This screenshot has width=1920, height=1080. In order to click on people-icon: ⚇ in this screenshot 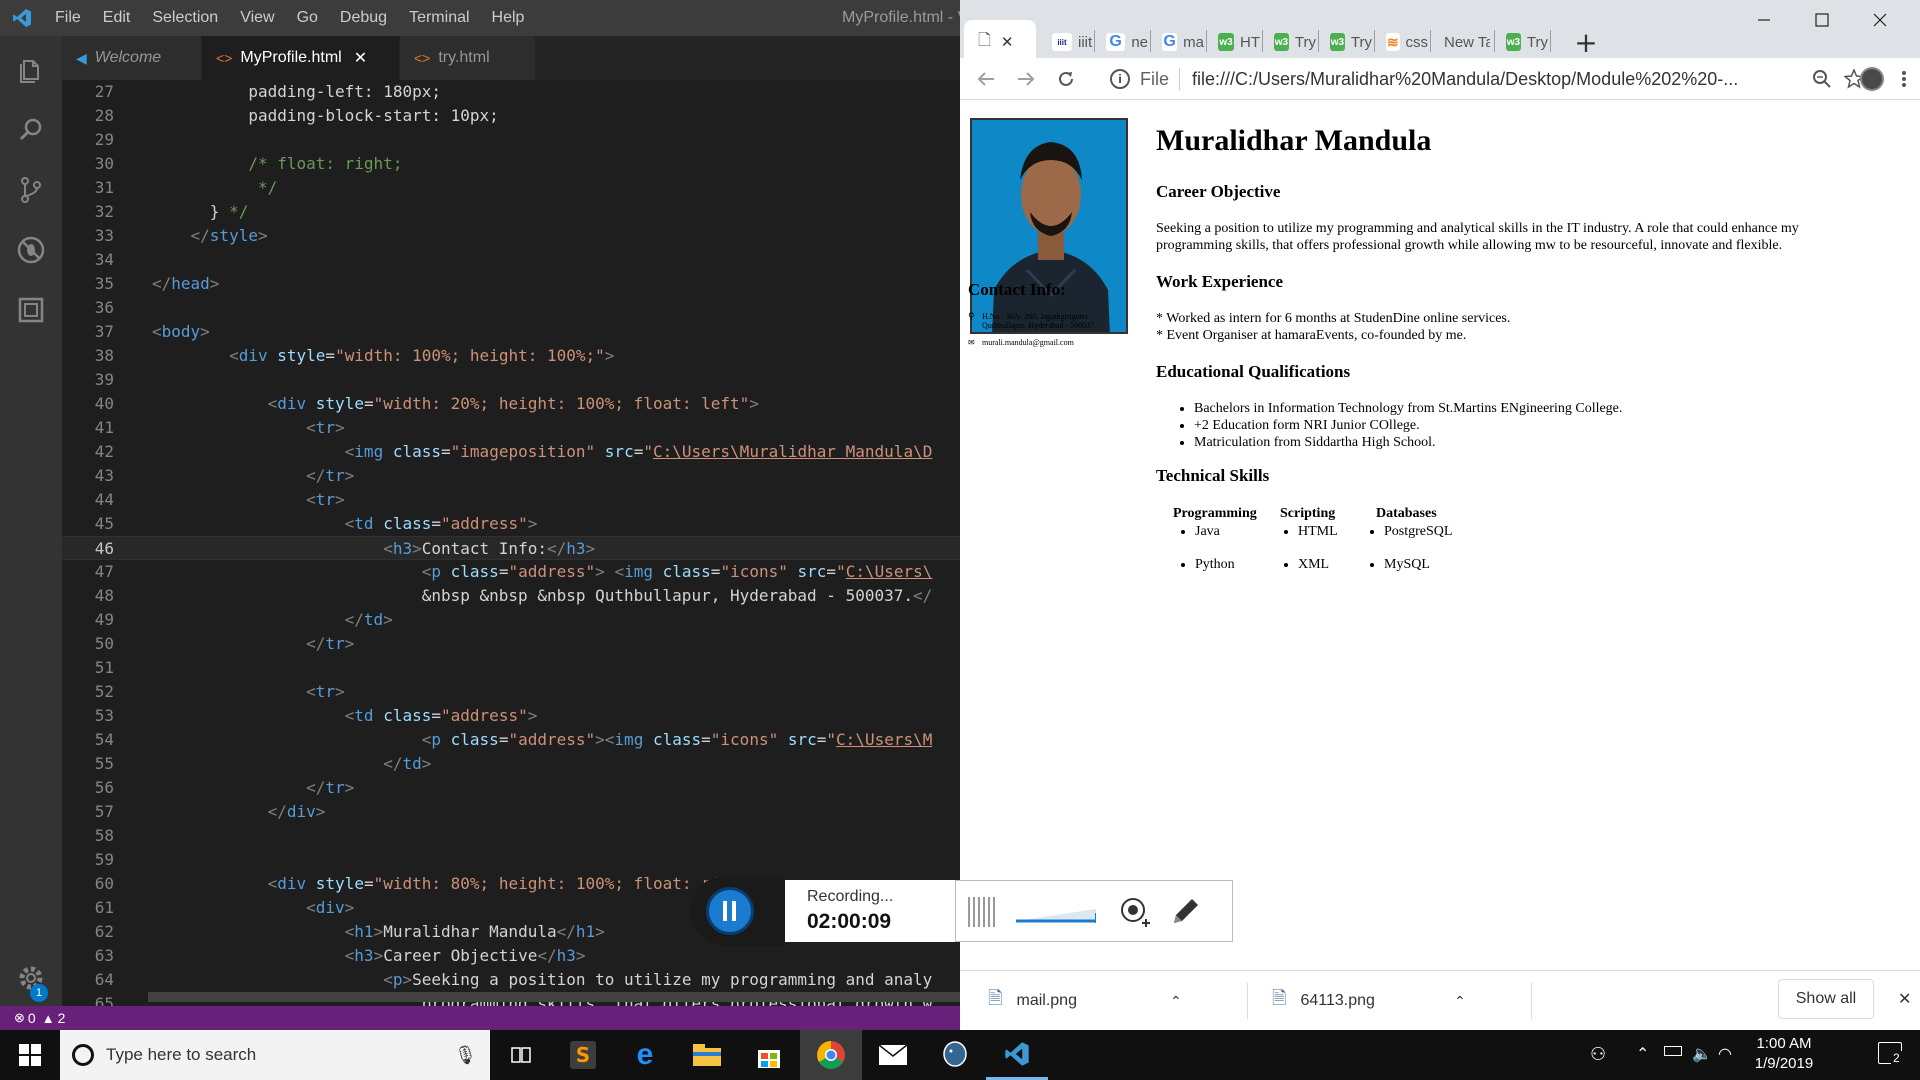, I will do `click(1598, 1054)`.